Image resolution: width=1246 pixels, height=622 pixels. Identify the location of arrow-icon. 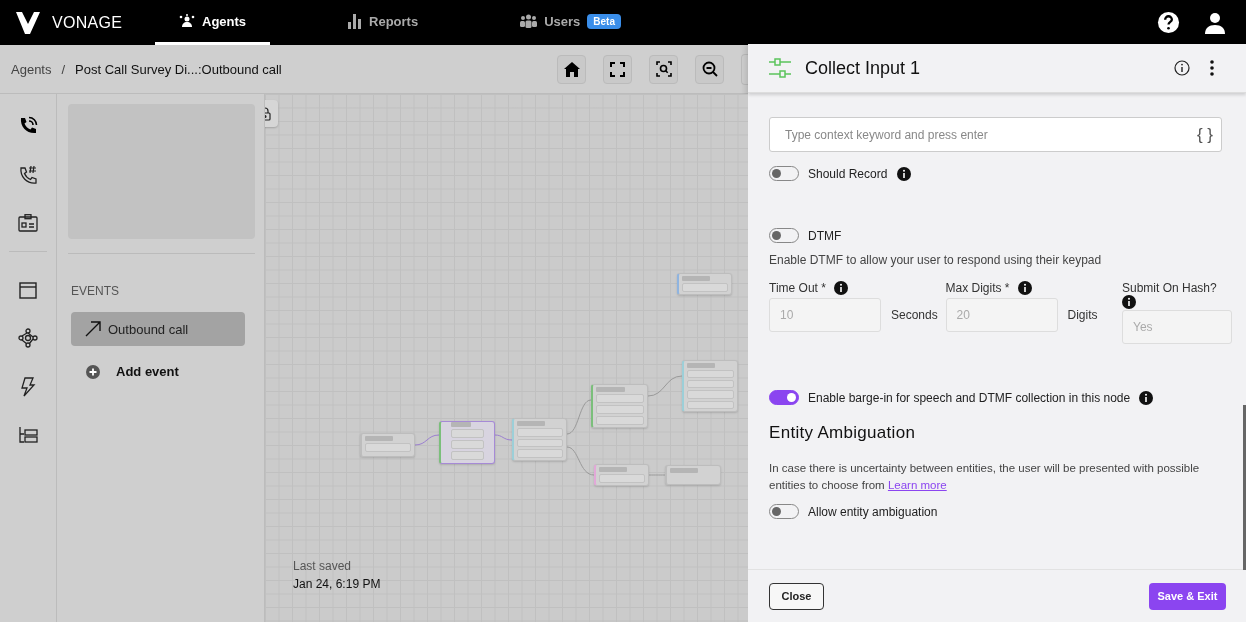
(93, 329).